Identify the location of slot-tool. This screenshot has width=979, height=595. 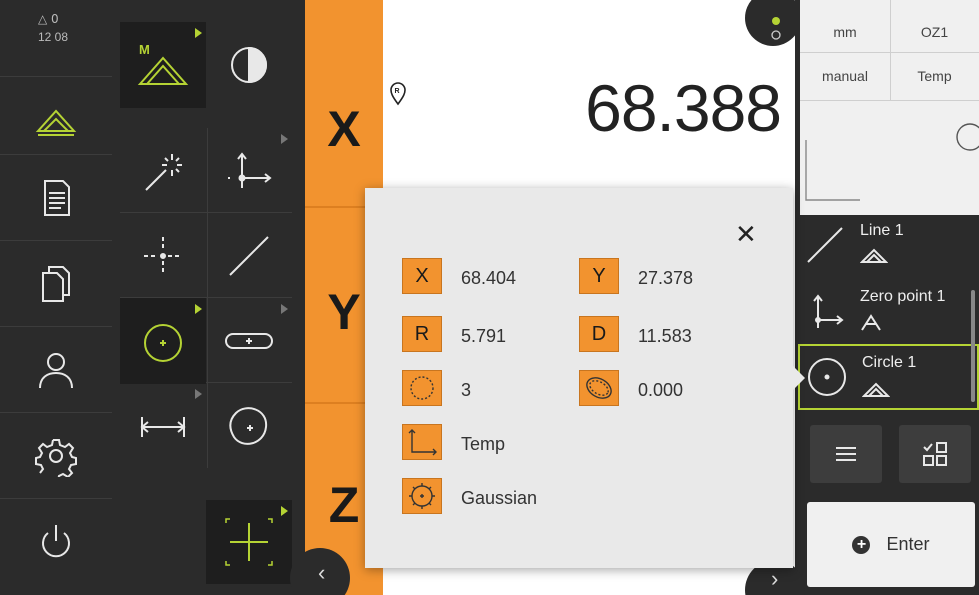
(249, 341).